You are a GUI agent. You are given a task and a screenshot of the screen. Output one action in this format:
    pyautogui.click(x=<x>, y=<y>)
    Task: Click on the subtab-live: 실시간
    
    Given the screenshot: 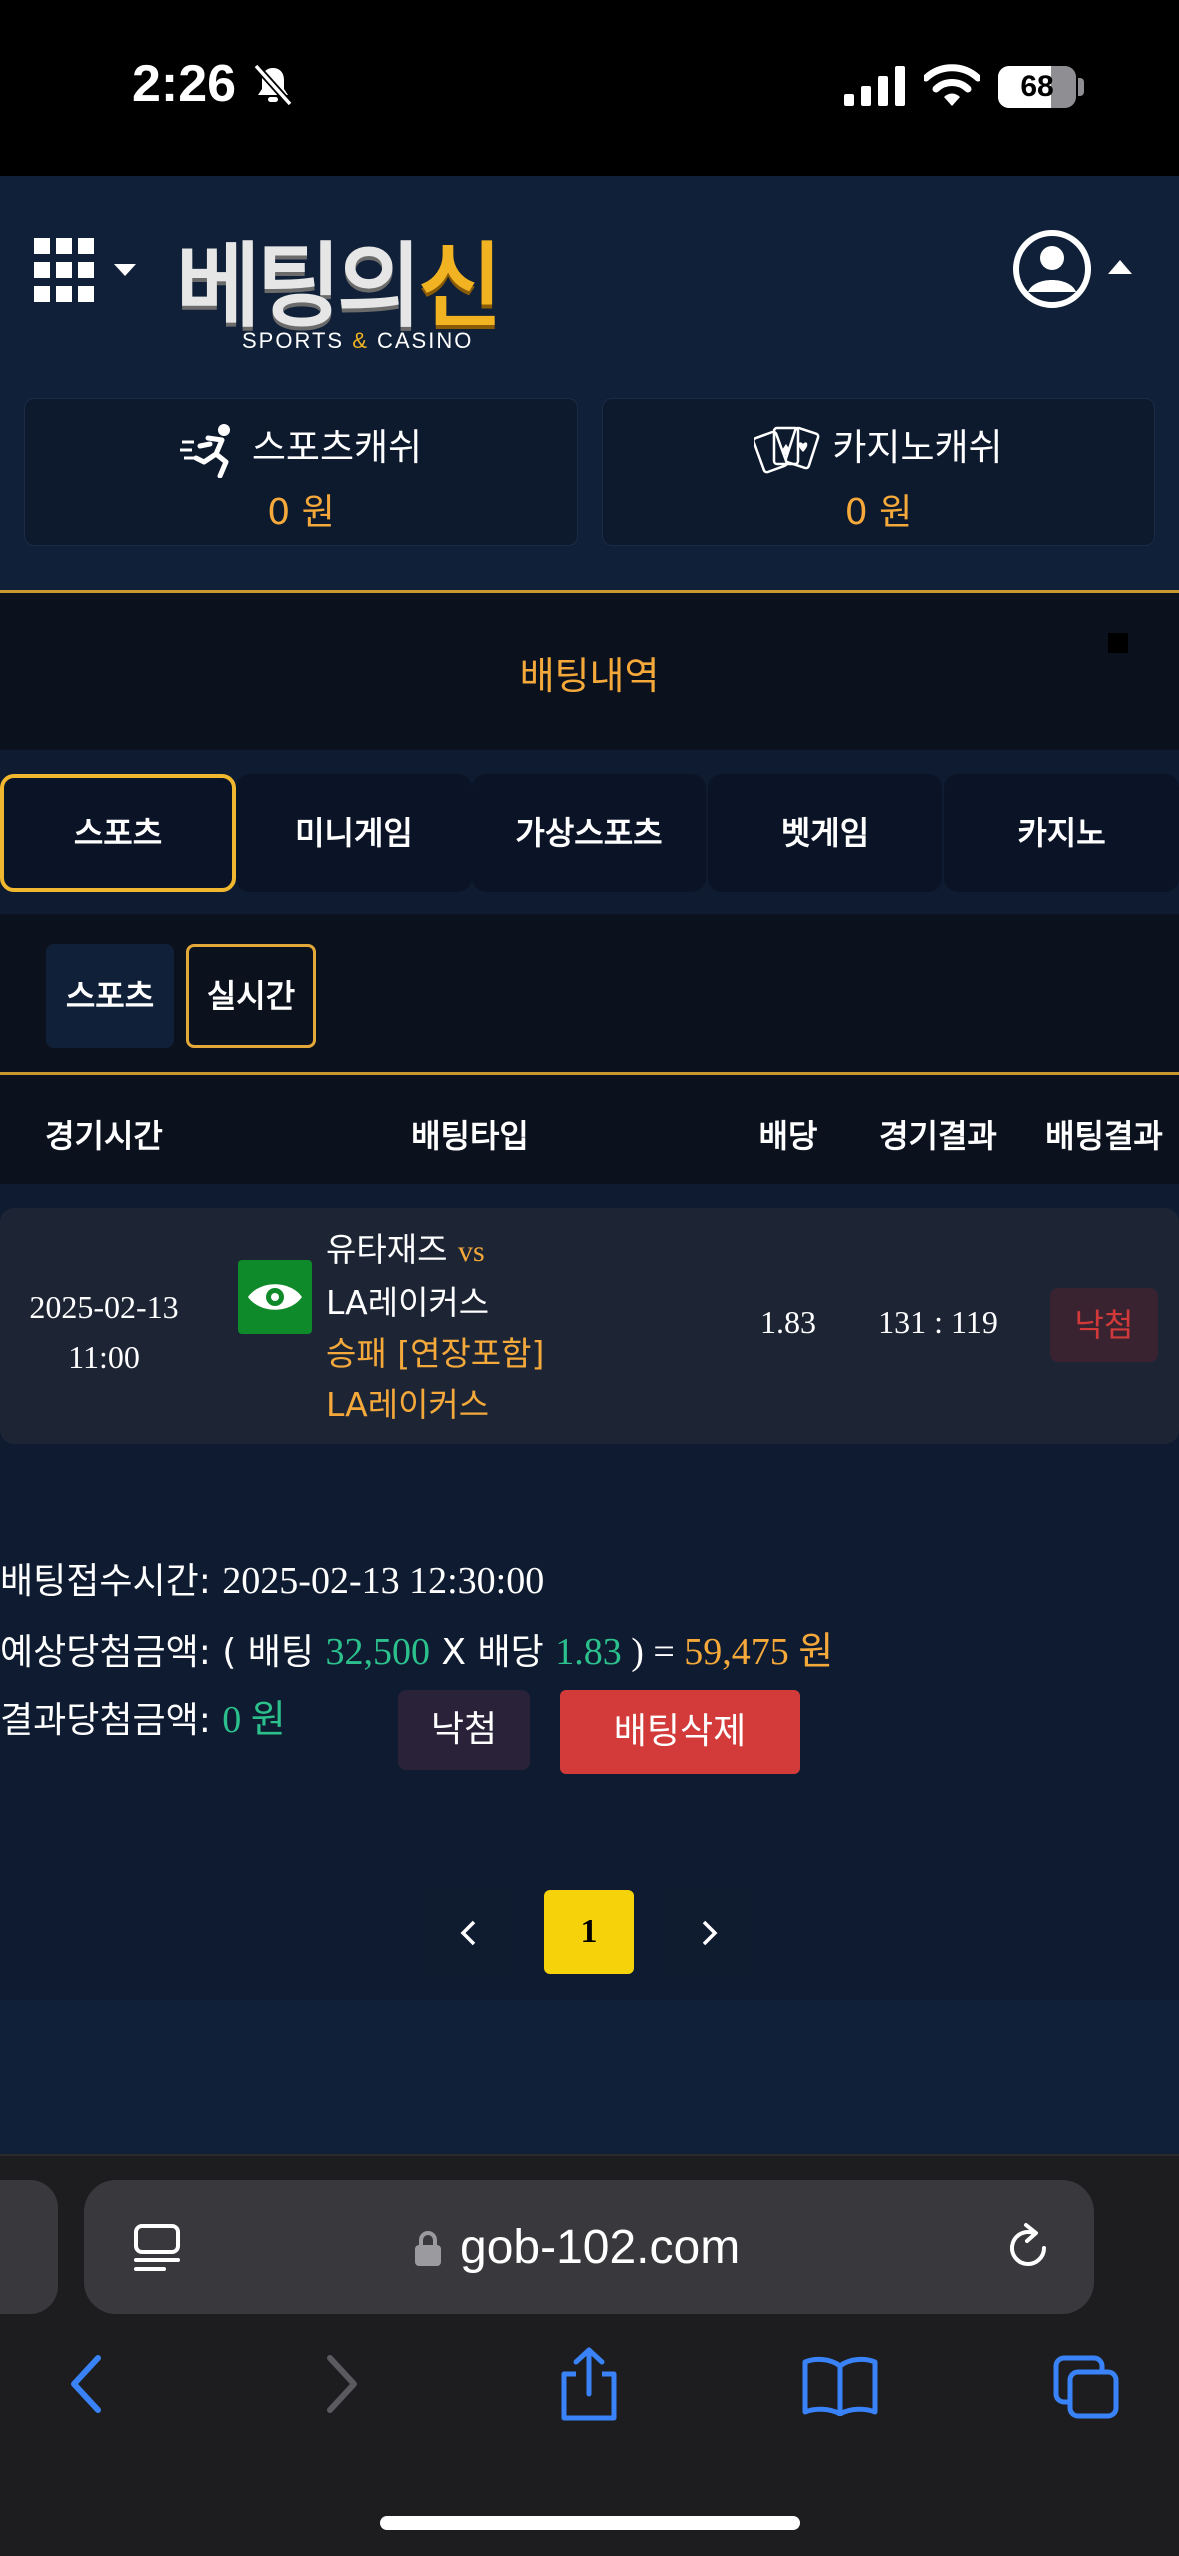 What is the action you would take?
    pyautogui.click(x=251, y=996)
    